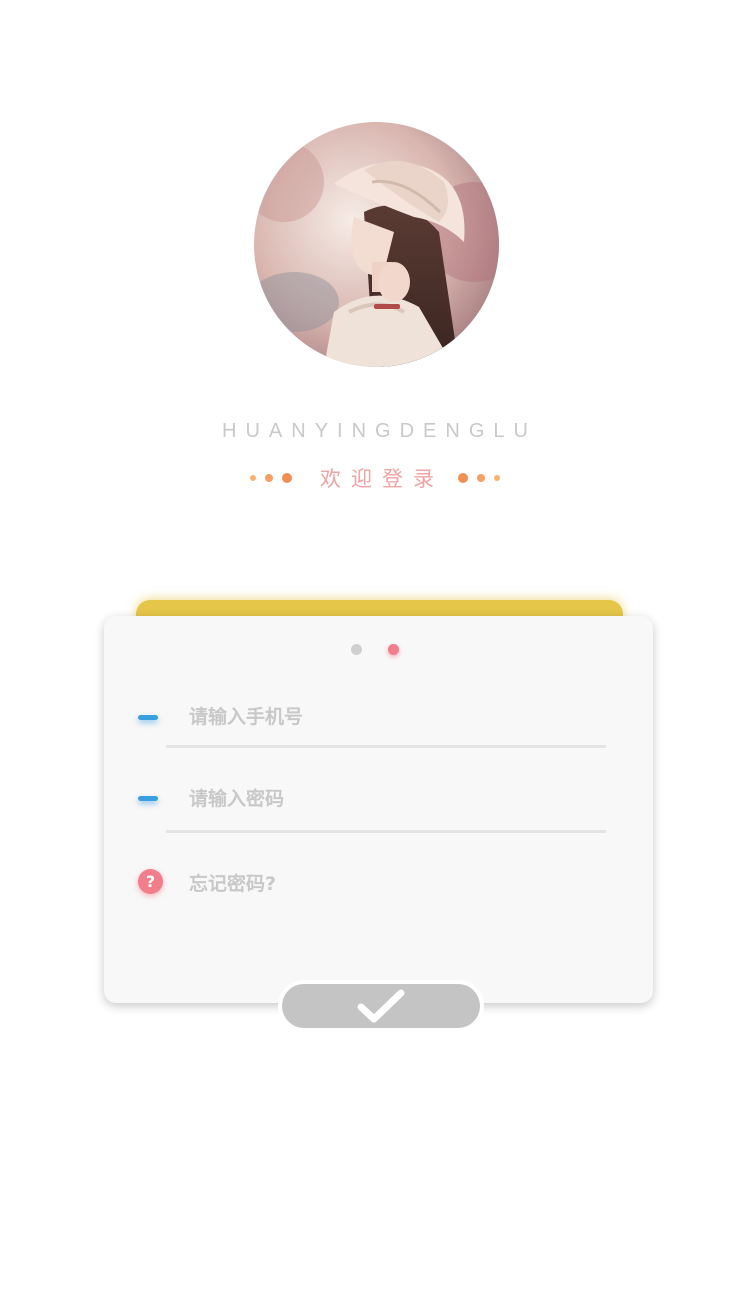 The image size is (750, 1299). What do you see at coordinates (386, 831) in the screenshot?
I see `password-underline` at bounding box center [386, 831].